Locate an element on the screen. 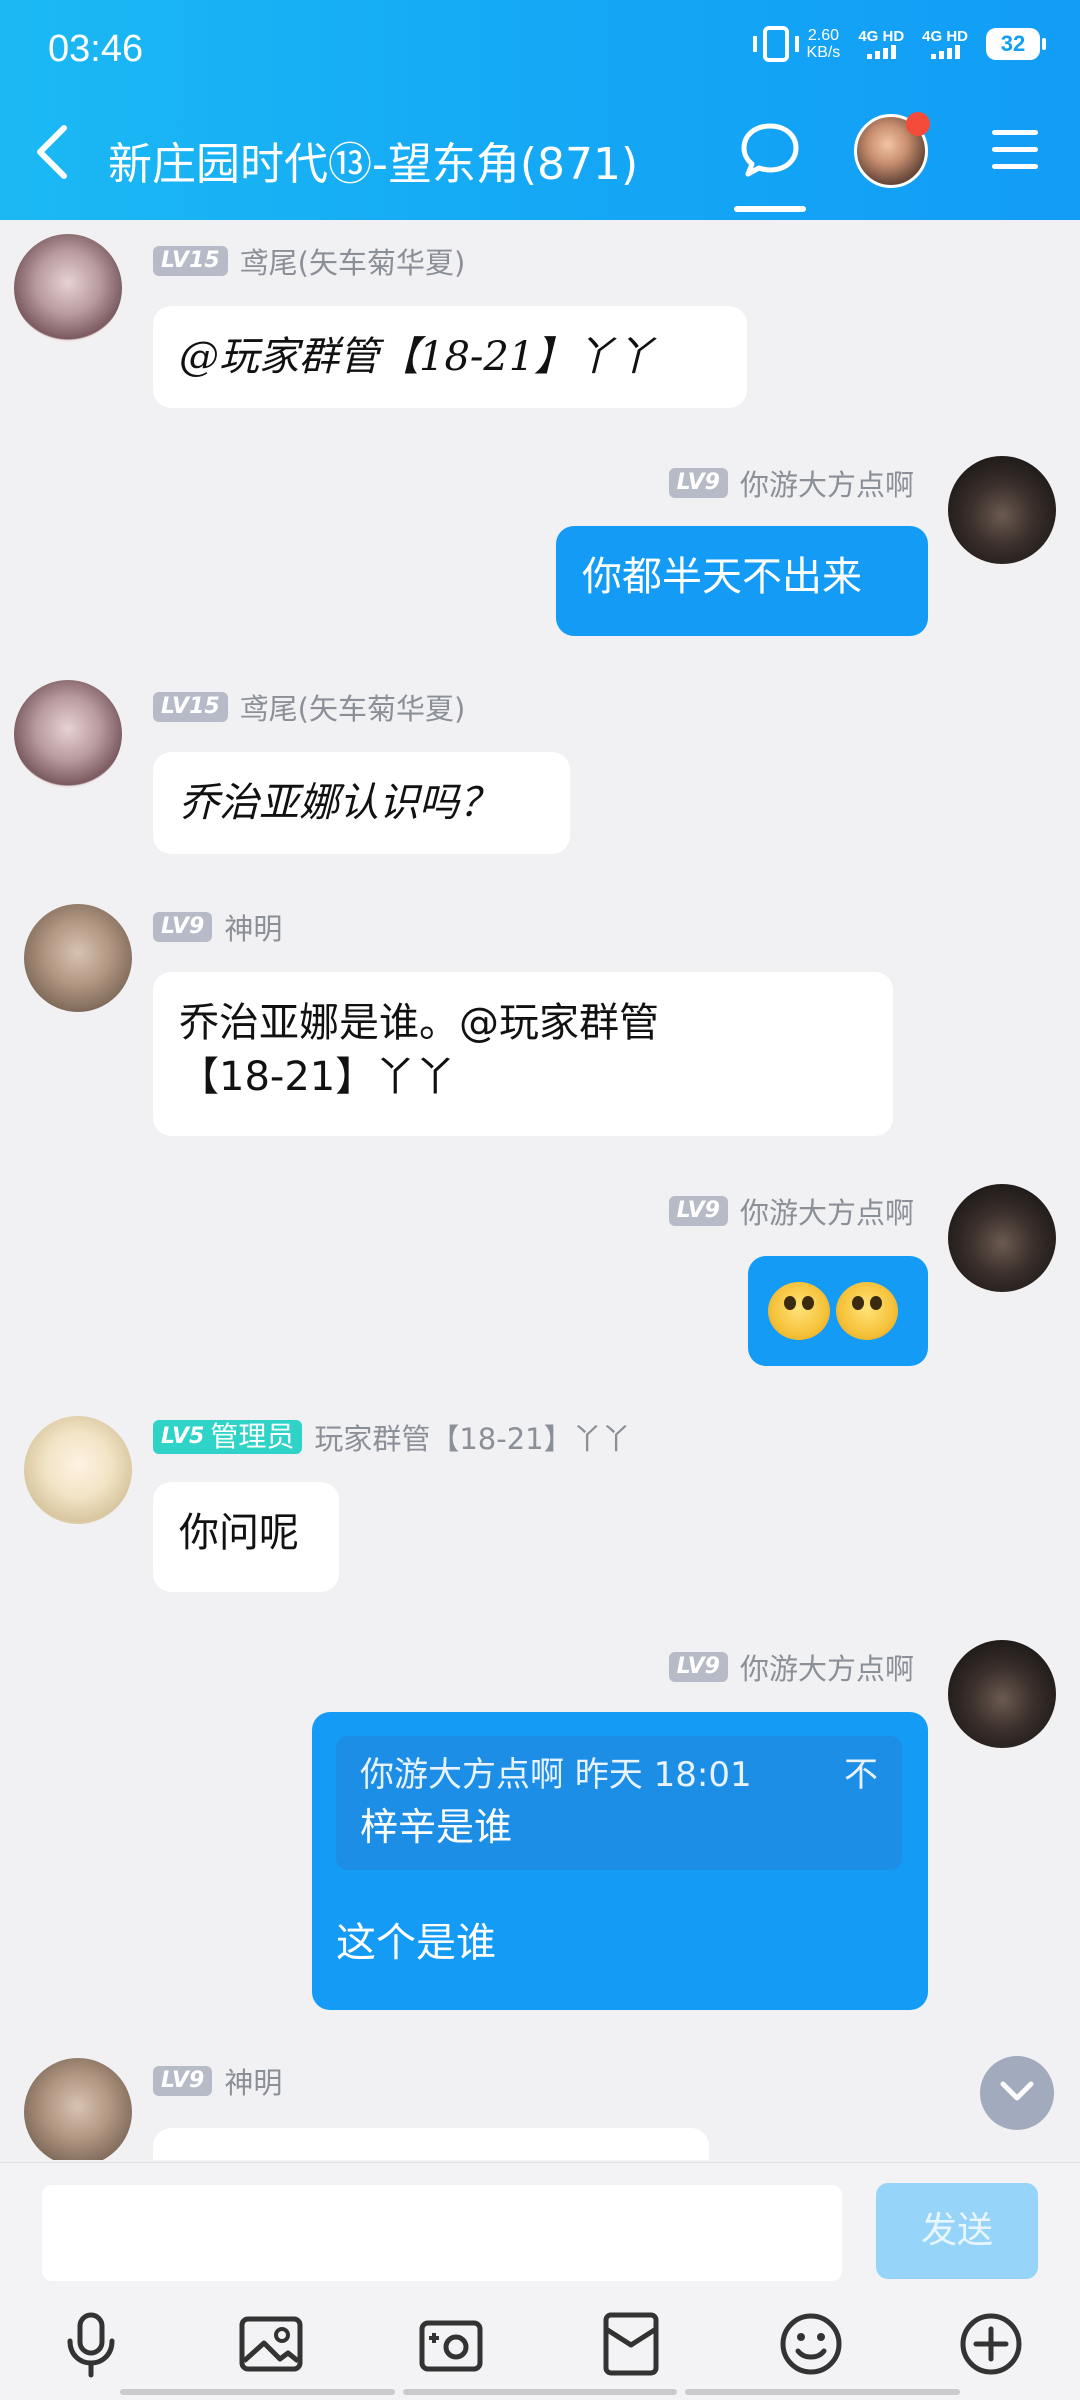 The width and height of the screenshot is (1080, 2400). status-time: 03:46 is located at coordinates (96, 49).